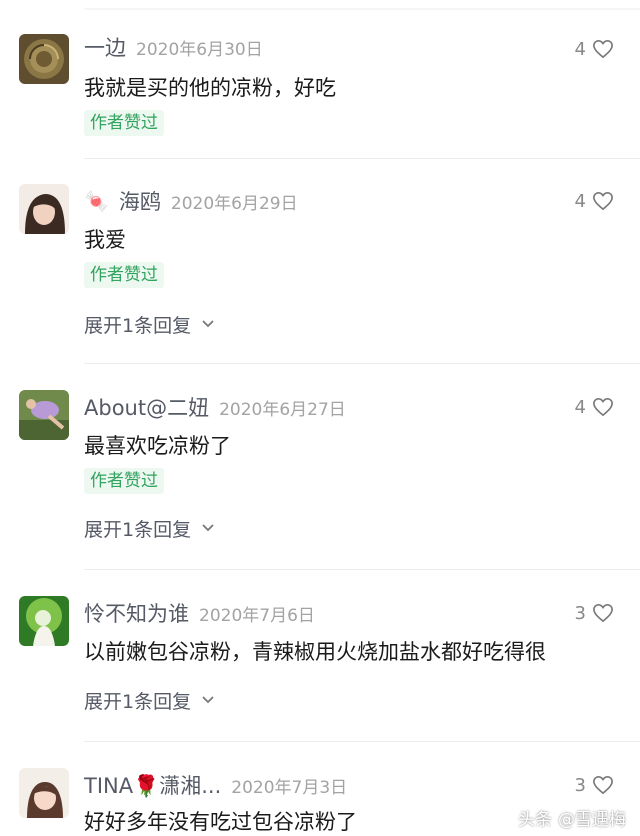 The height and width of the screenshot is (836, 640). What do you see at coordinates (44, 59) in the screenshot?
I see `round-pattern-avatar` at bounding box center [44, 59].